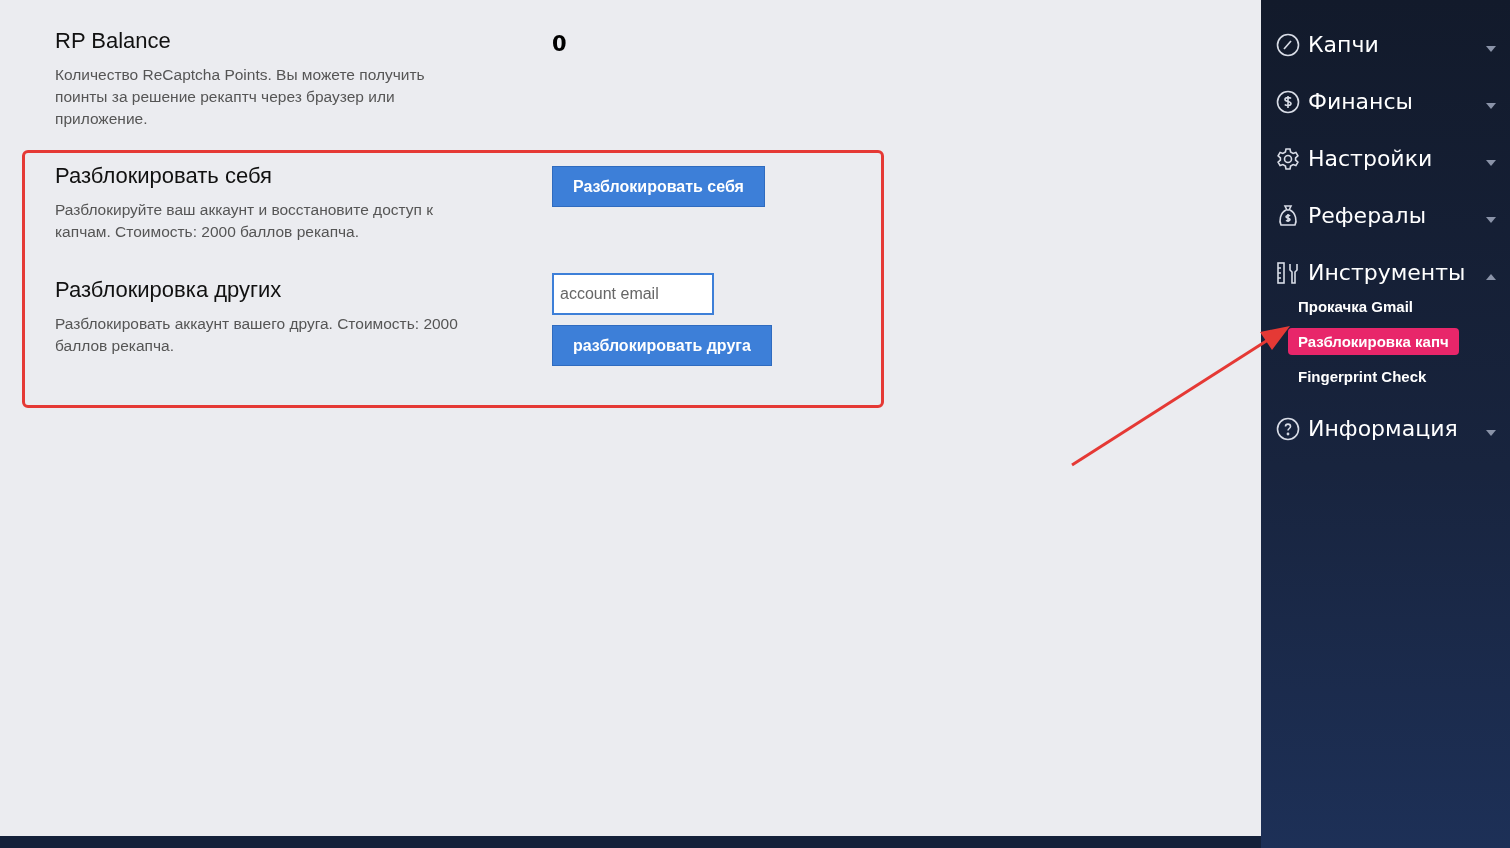  Describe the element at coordinates (1288, 428) in the screenshot. I see `help-icon` at that location.